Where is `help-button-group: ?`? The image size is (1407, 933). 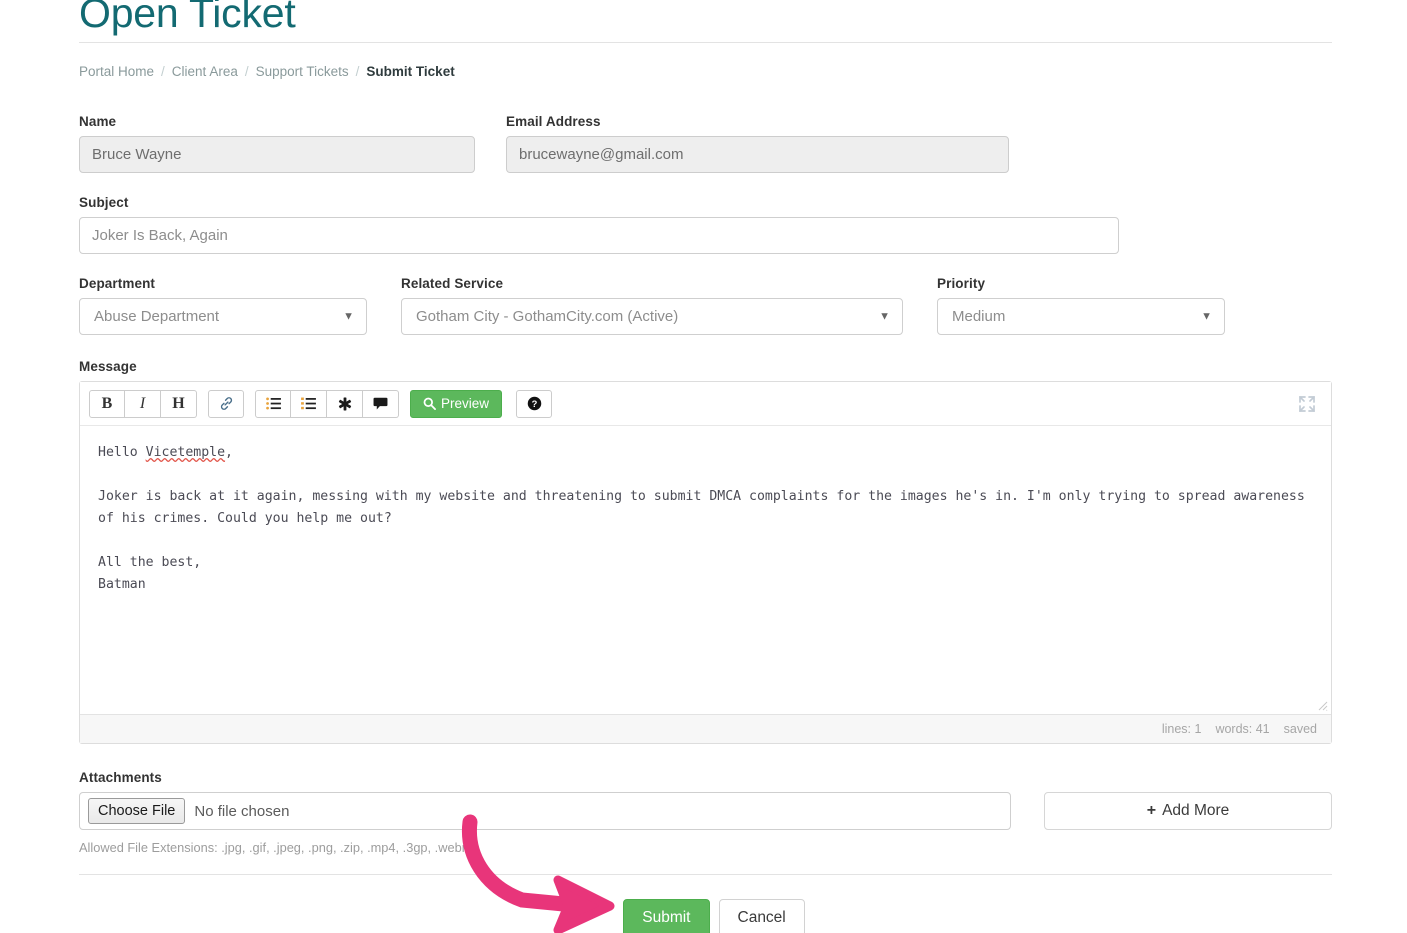
help-button-group: ? is located at coordinates (534, 403).